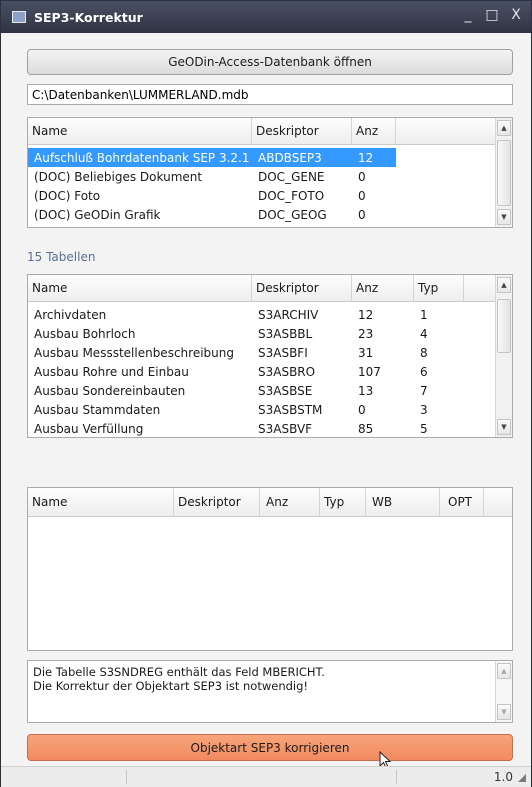 This screenshot has width=532, height=787. Describe the element at coordinates (126, 777) in the screenshot. I see `status-separator` at that location.